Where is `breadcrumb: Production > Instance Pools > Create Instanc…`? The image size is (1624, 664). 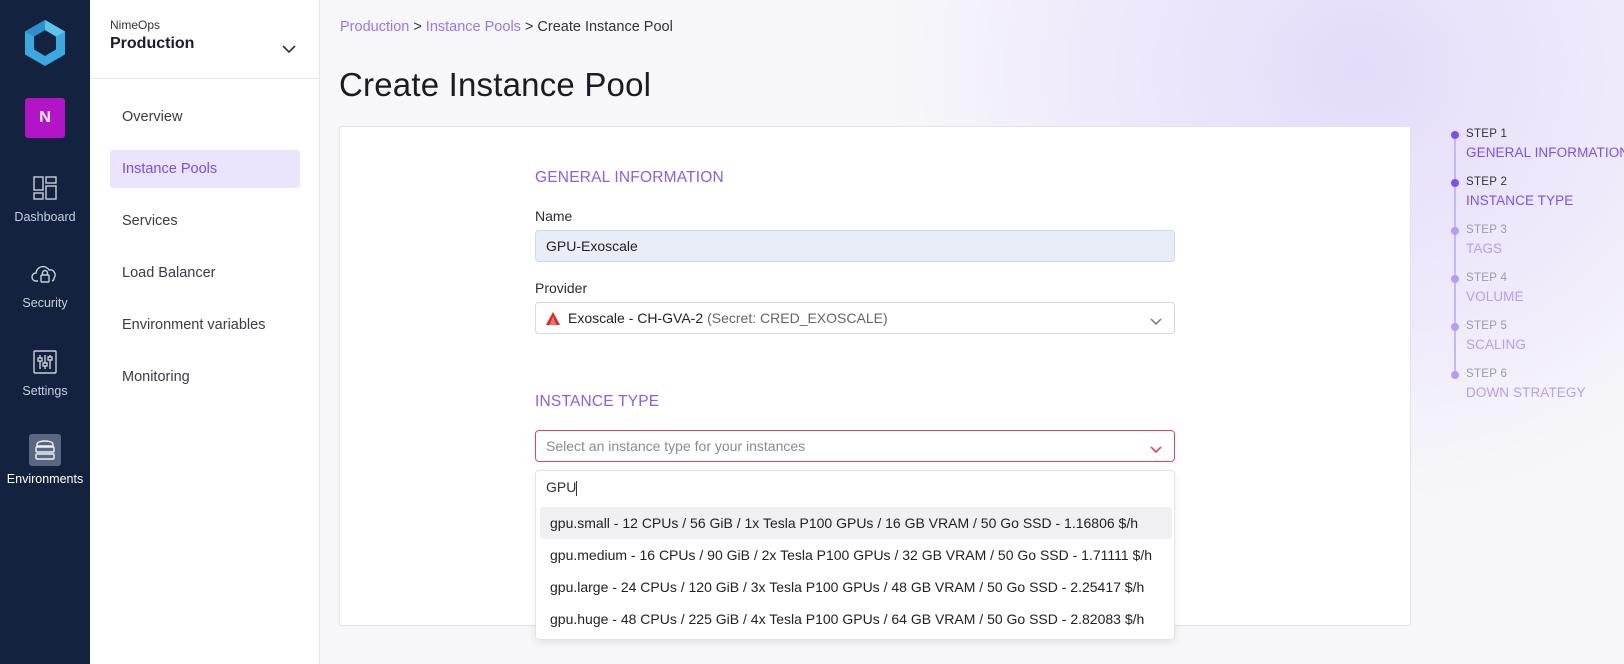
breadcrumb: Production > Instance Pools > Create Instanc… is located at coordinates (506, 27).